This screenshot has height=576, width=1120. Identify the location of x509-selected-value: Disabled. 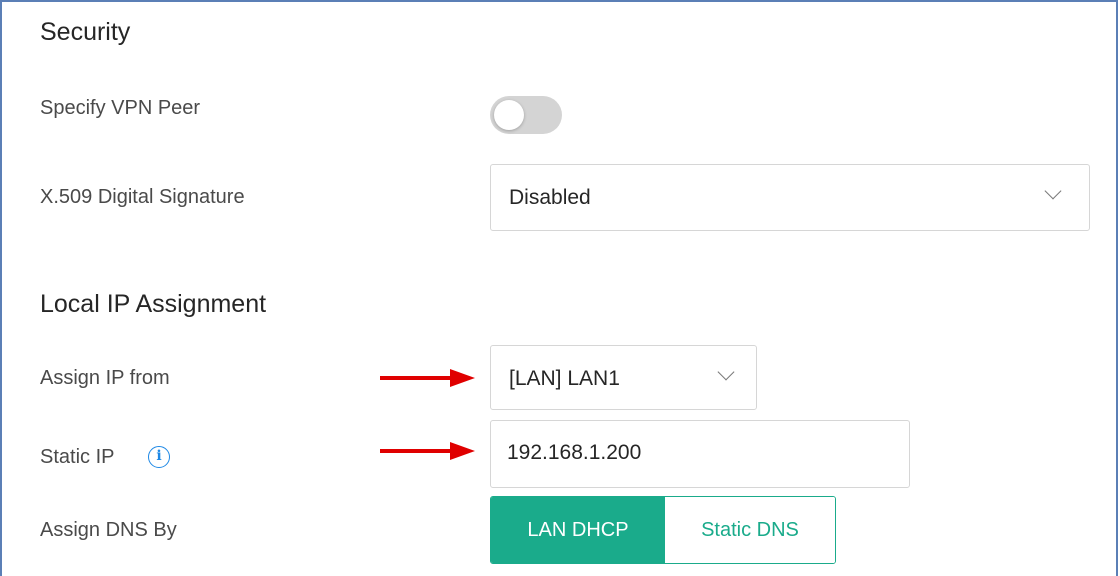
(550, 197).